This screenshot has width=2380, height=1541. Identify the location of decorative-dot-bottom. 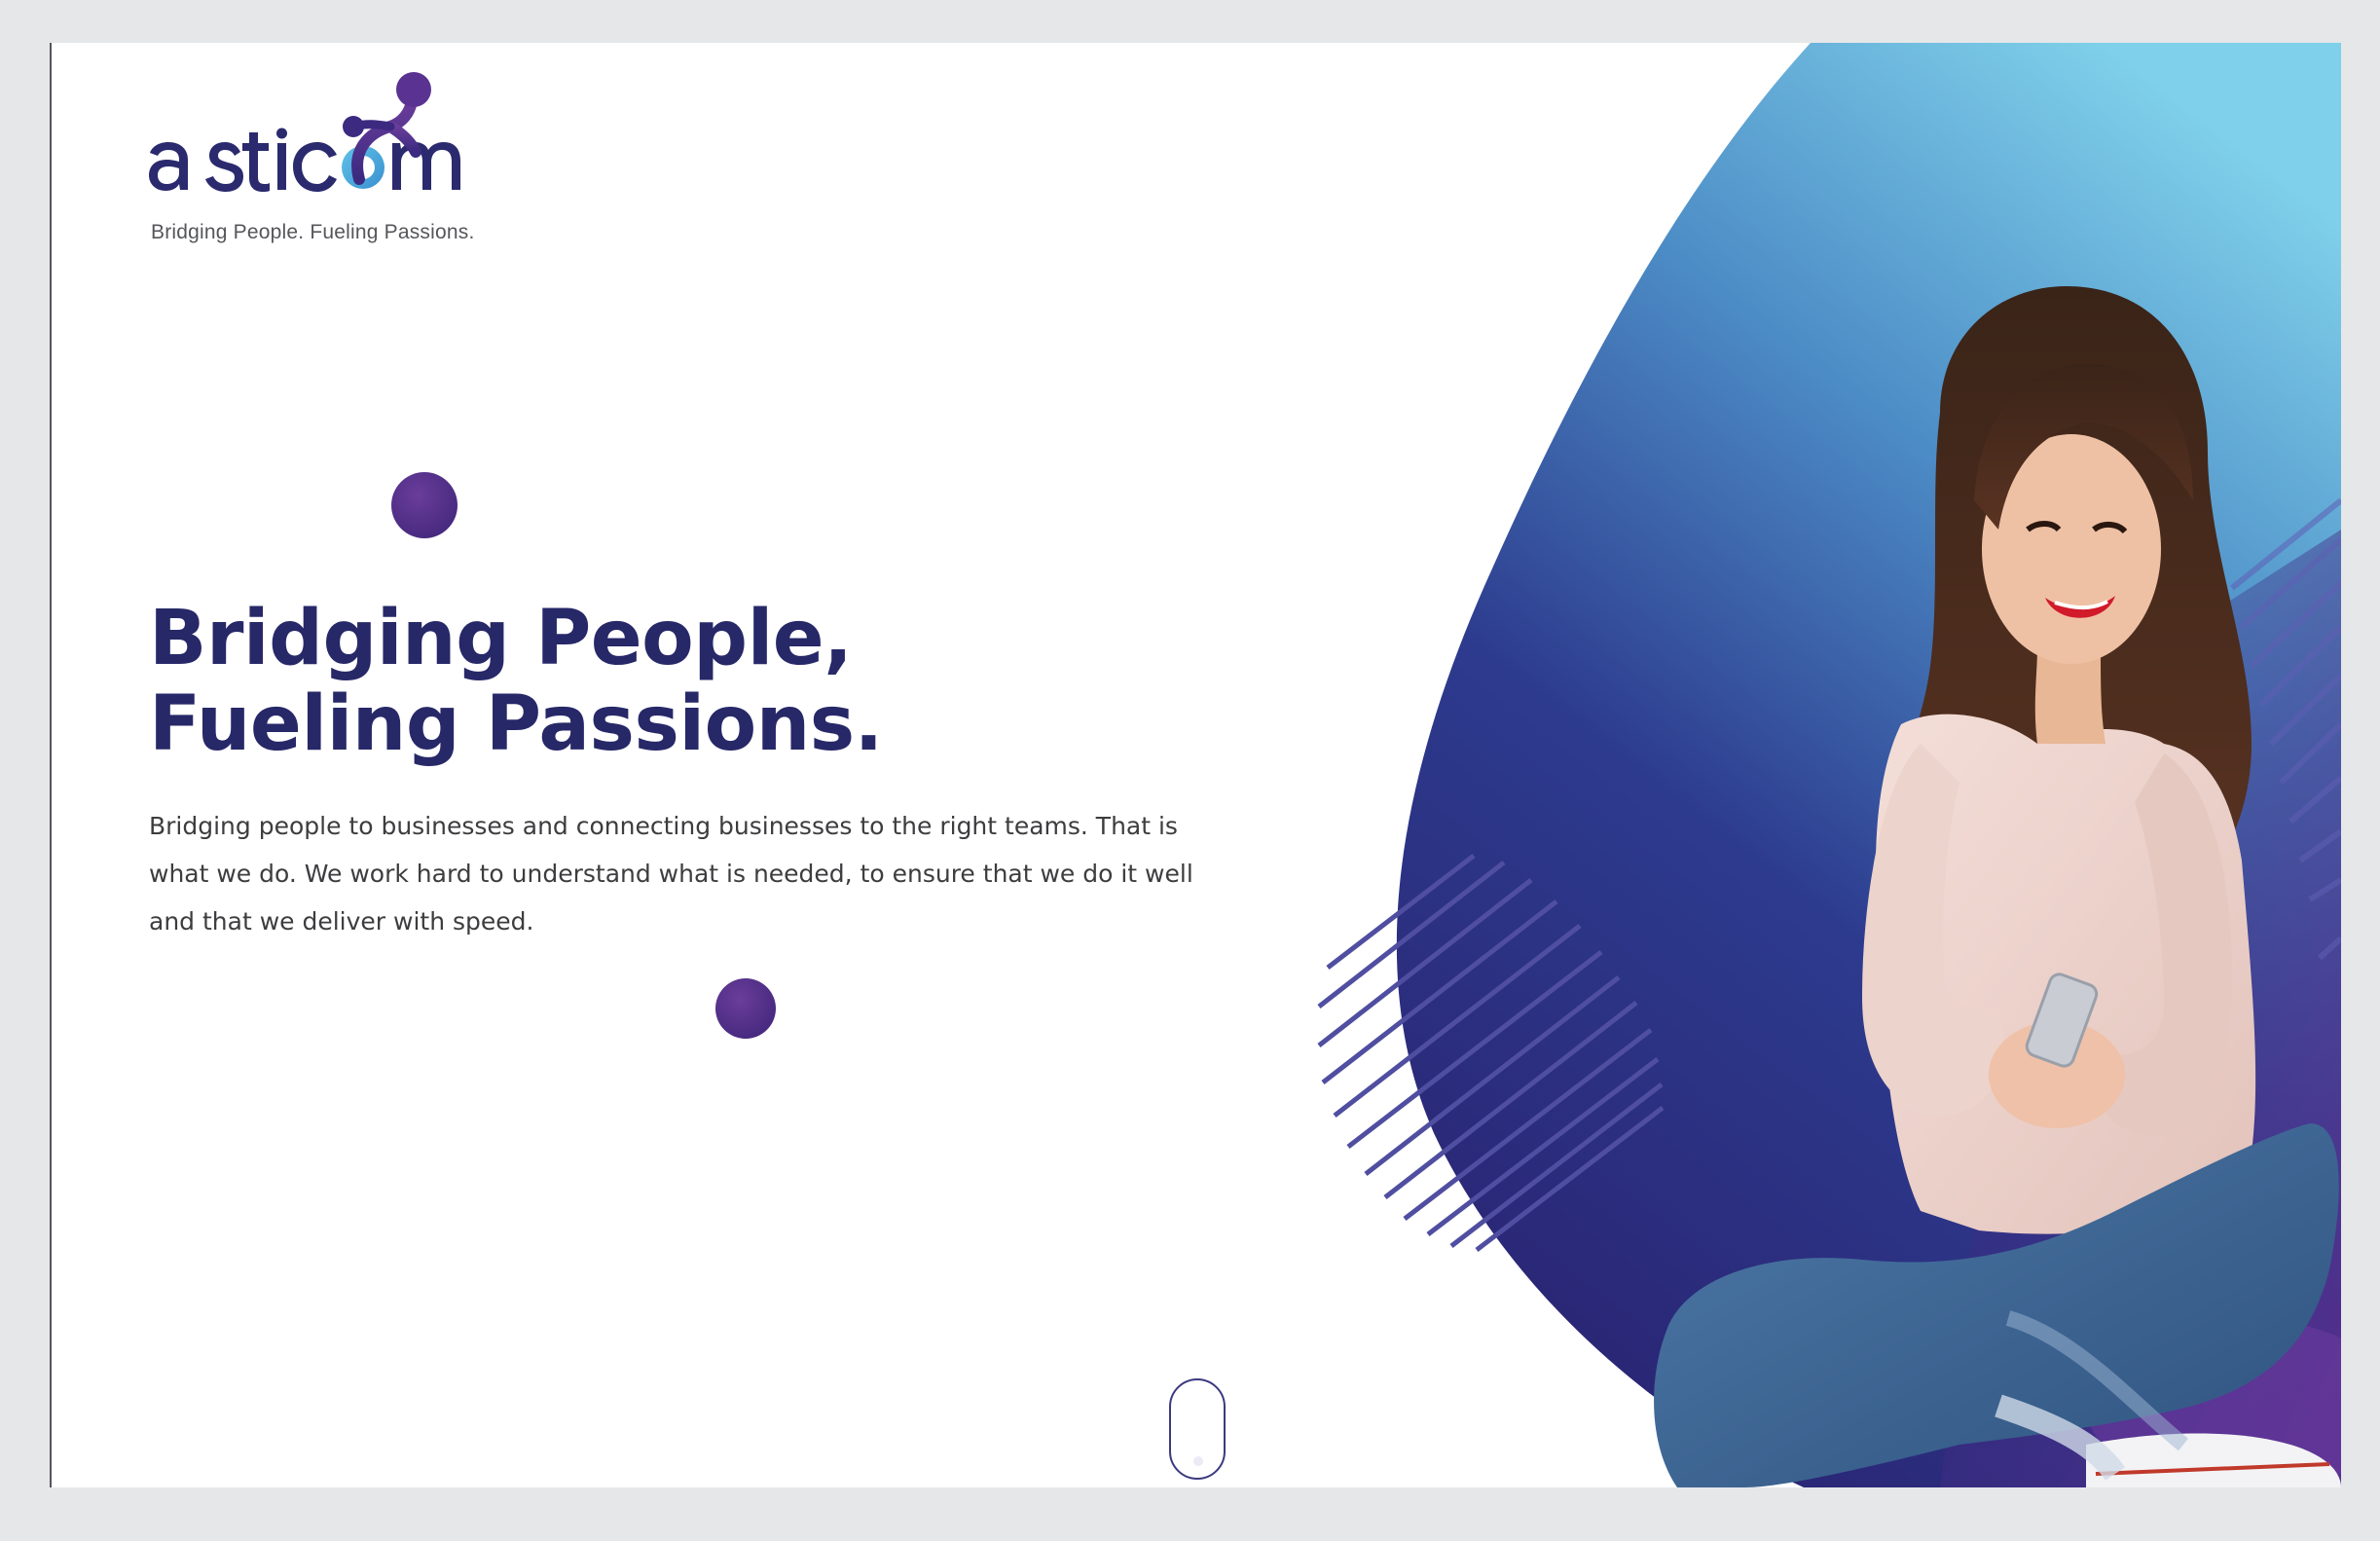
(745, 1008).